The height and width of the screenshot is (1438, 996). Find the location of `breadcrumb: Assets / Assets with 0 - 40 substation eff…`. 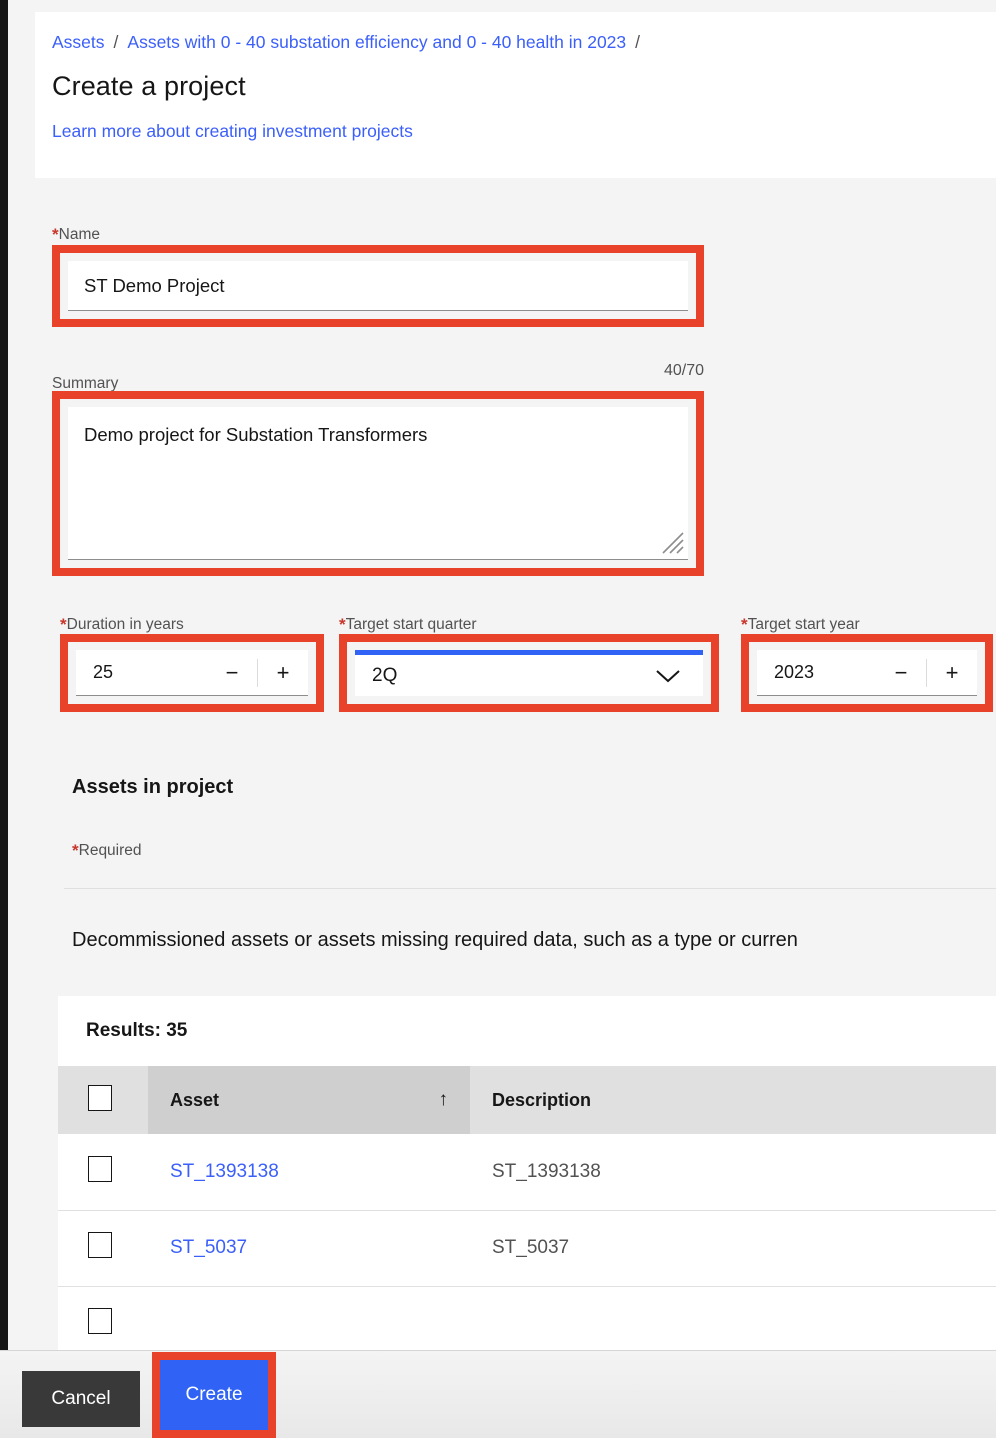

breadcrumb: Assets / Assets with 0 - 40 substation eff… is located at coordinates (524, 42).